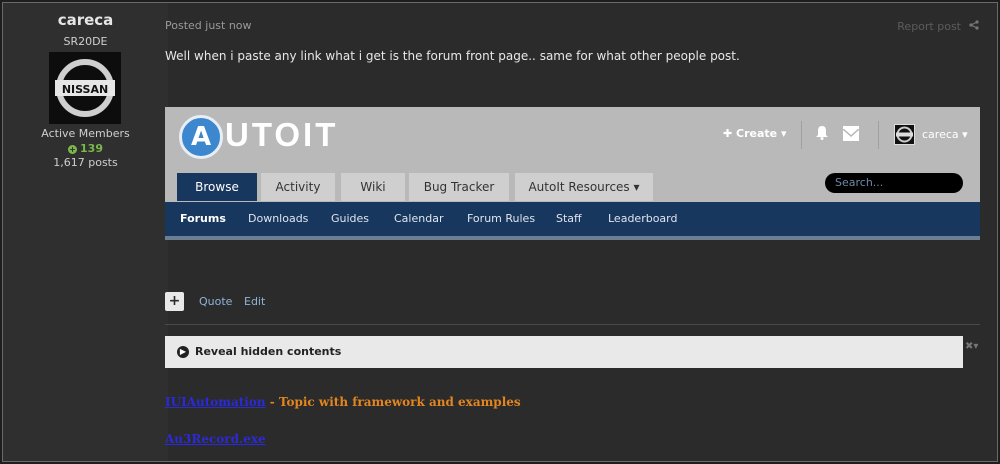 The height and width of the screenshot is (464, 1000). Describe the element at coordinates (851, 133) in the screenshot. I see `envelope-icon` at that location.